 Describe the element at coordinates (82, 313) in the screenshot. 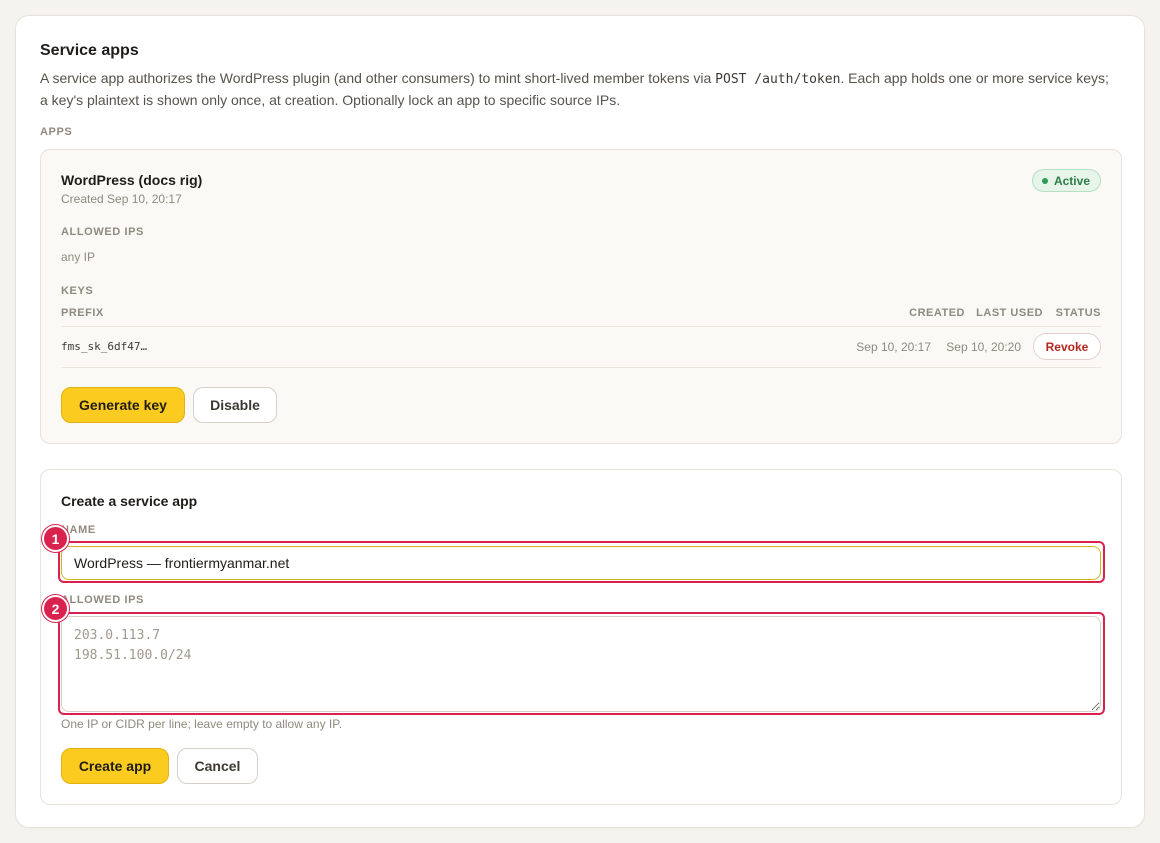

I see `column-prefix: PREFIX` at that location.